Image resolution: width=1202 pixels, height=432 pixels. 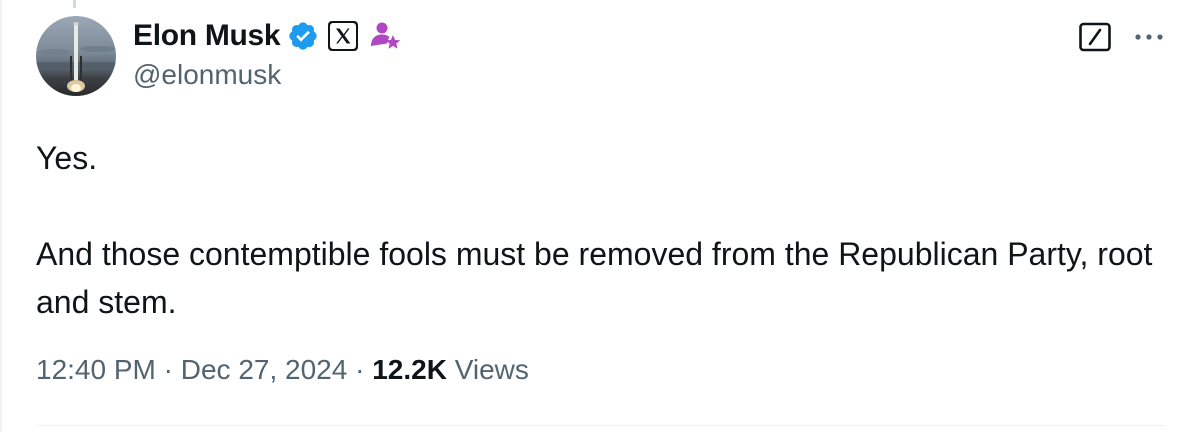 I want to click on tweet-time: 12:40 PM, so click(x=96, y=369).